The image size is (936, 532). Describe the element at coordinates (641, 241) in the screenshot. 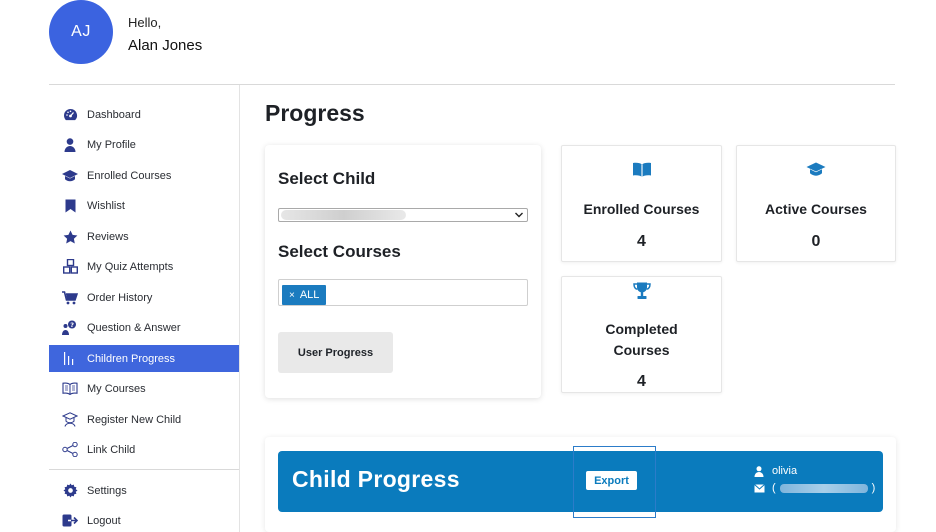

I see `enrolled-courses-count: 4` at that location.